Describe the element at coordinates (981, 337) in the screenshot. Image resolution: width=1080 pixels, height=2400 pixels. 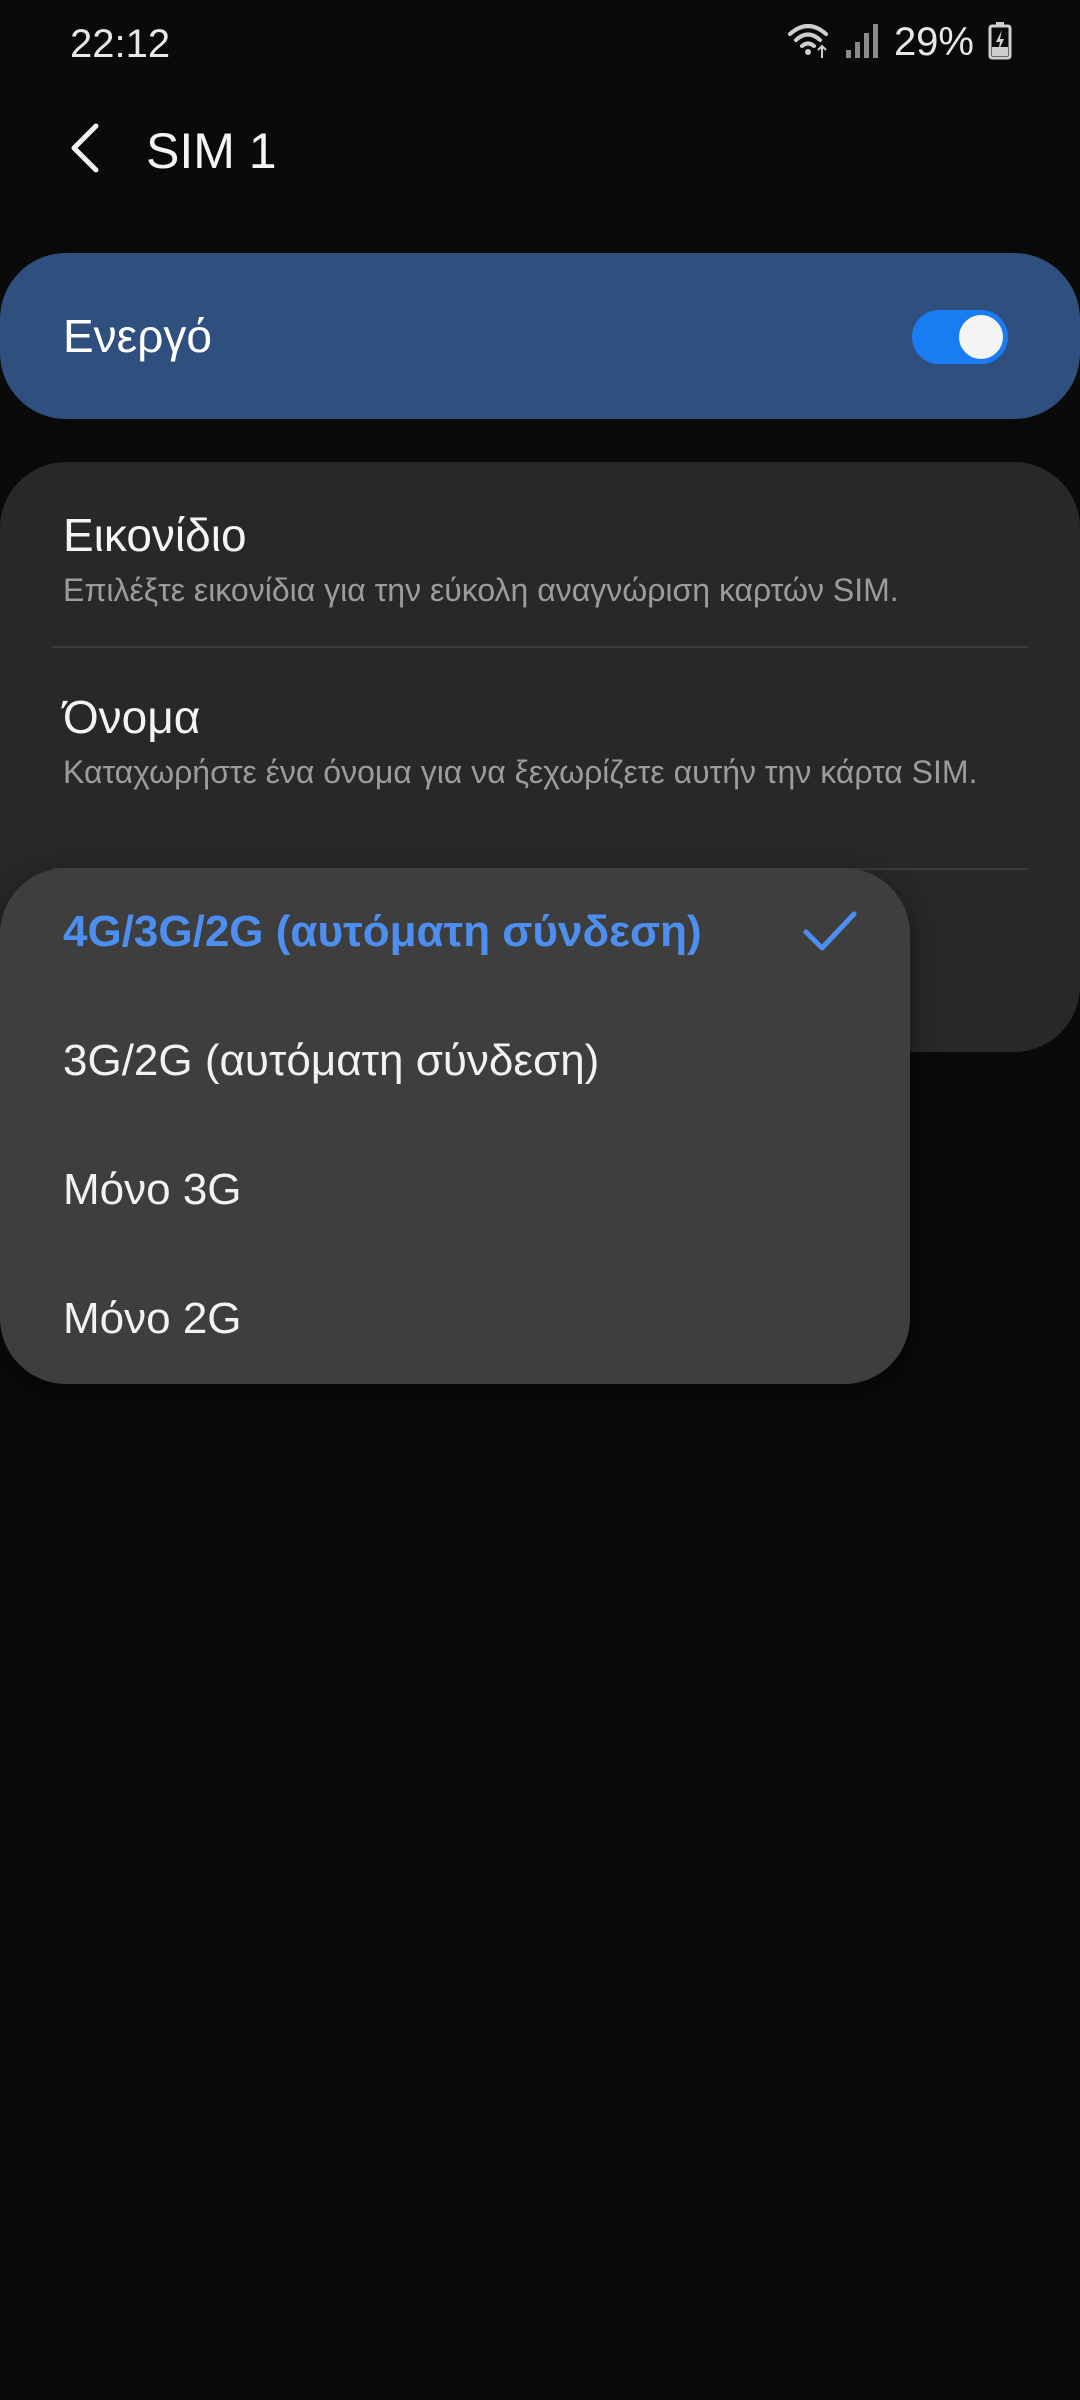
I see `switch-knob` at that location.